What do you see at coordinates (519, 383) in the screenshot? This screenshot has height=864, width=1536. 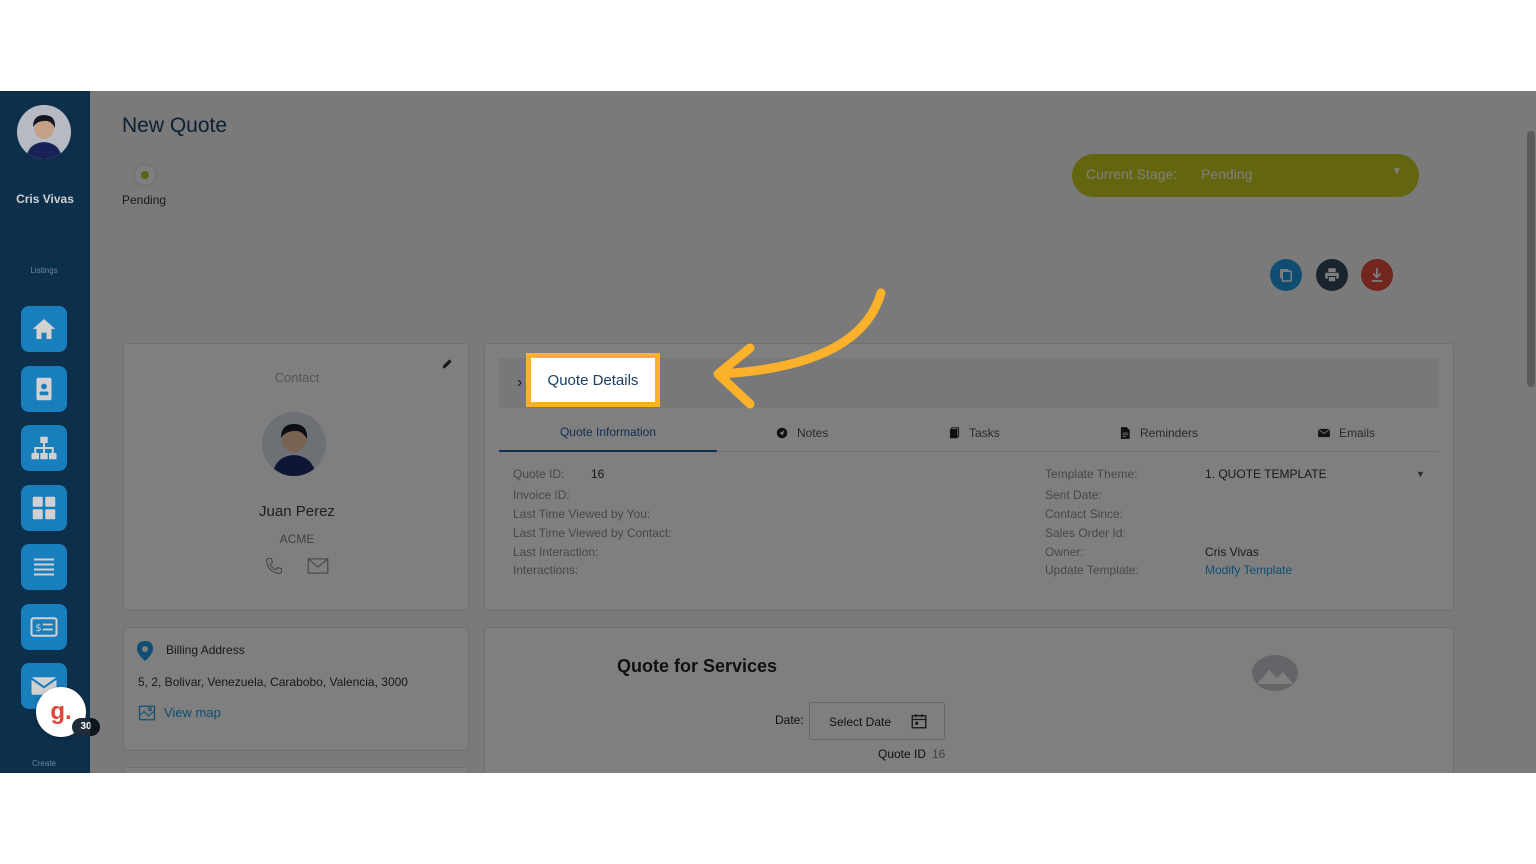 I see `chevron-right-icon: ›` at bounding box center [519, 383].